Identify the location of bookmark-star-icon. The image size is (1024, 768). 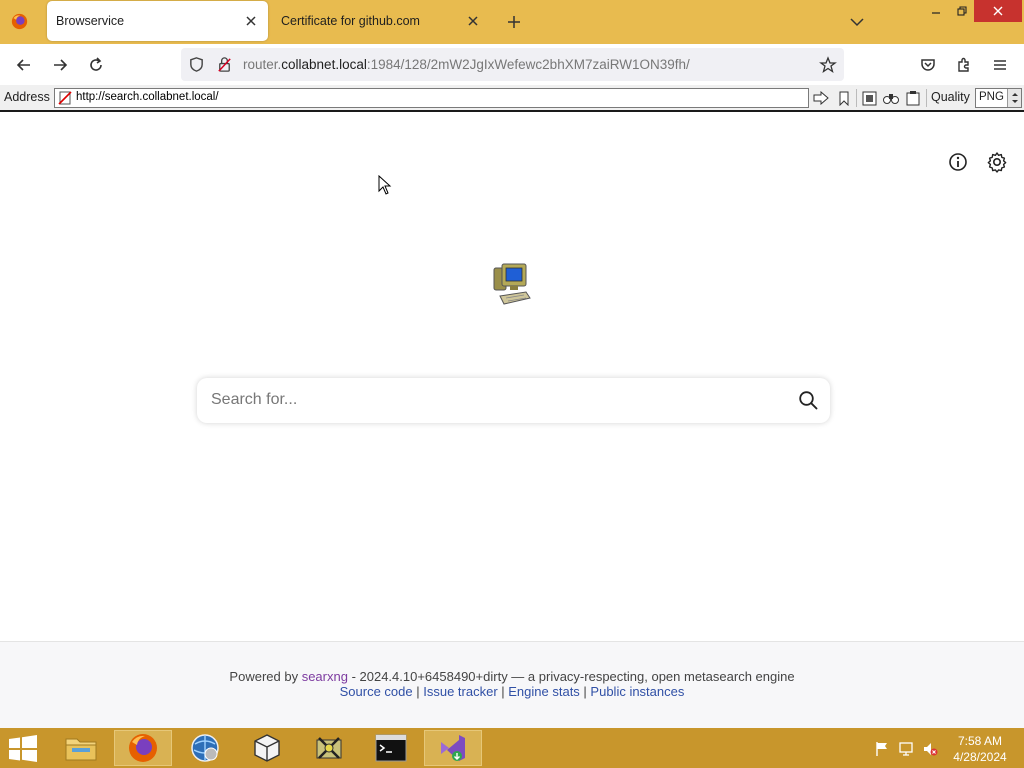
(828, 65).